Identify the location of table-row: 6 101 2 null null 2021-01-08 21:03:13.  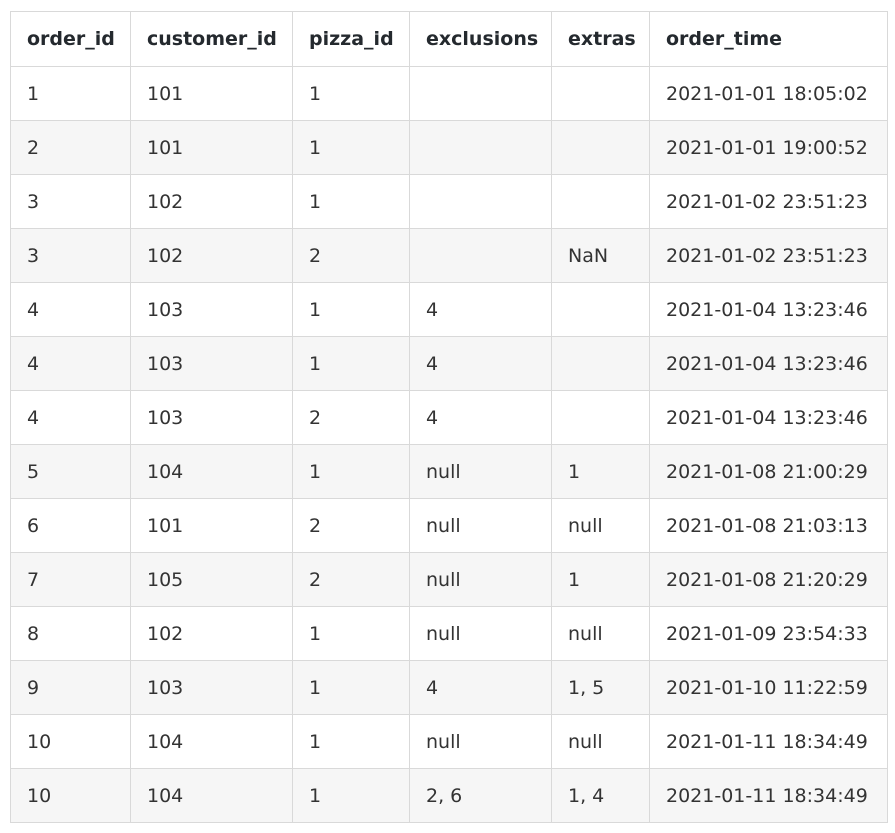
(449, 525).